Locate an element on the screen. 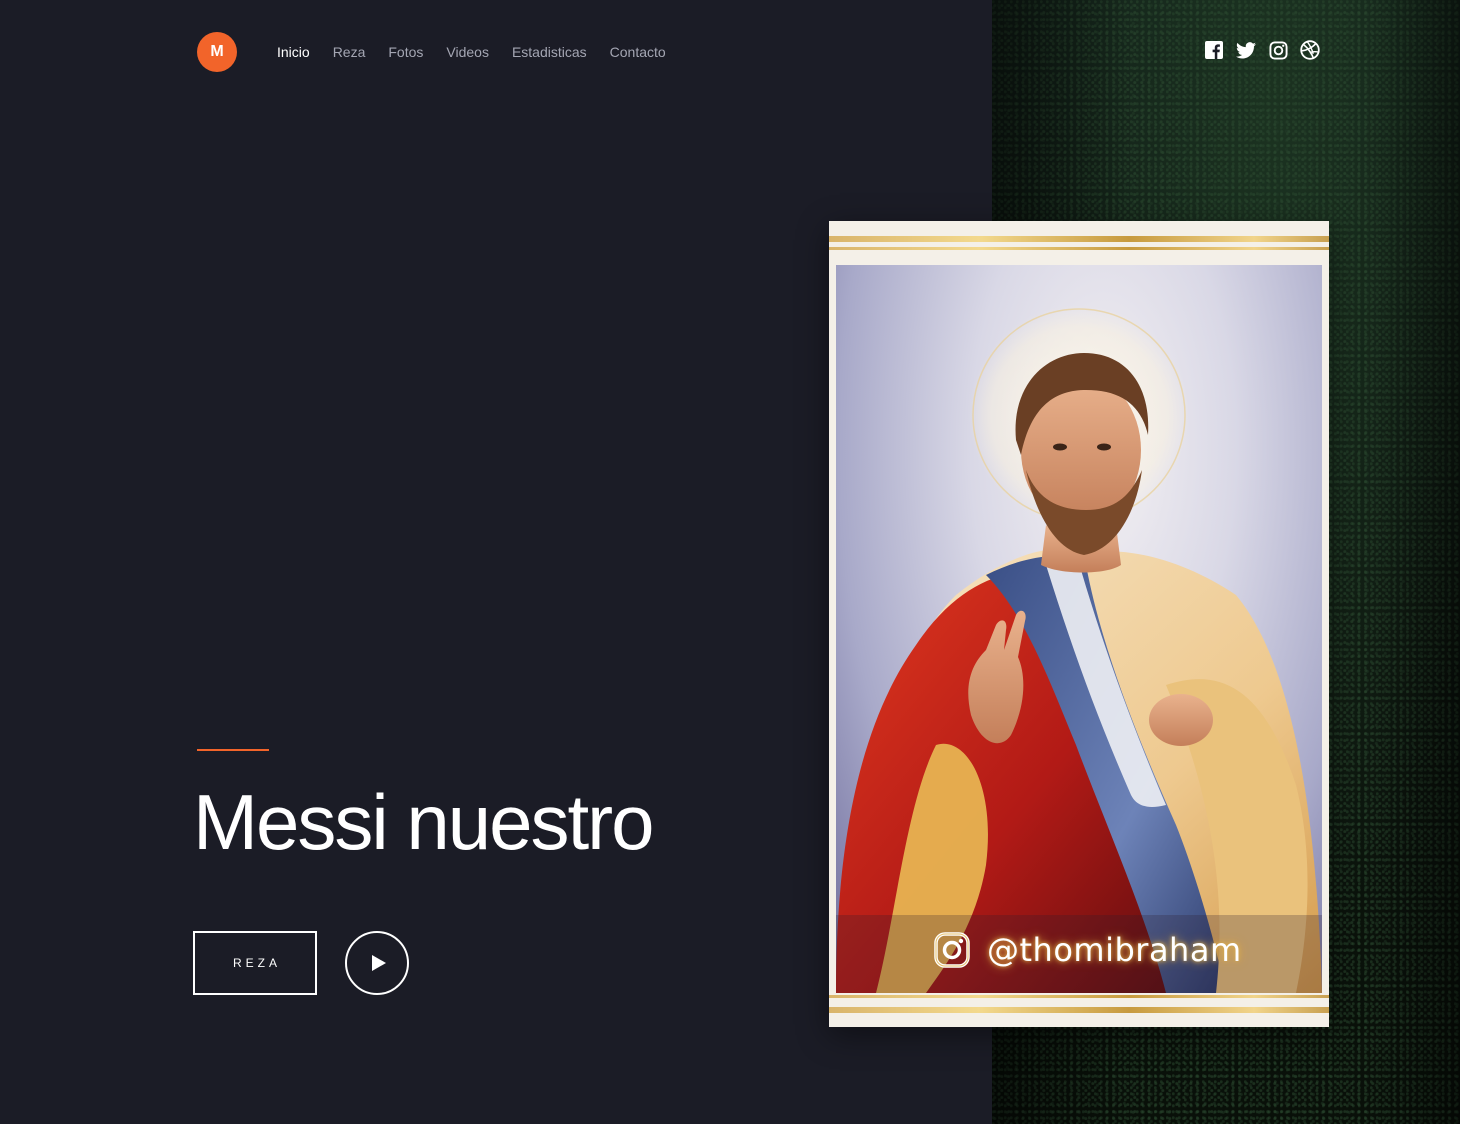 The height and width of the screenshot is (1124, 1460). reza-button: REZA is located at coordinates (255, 963).